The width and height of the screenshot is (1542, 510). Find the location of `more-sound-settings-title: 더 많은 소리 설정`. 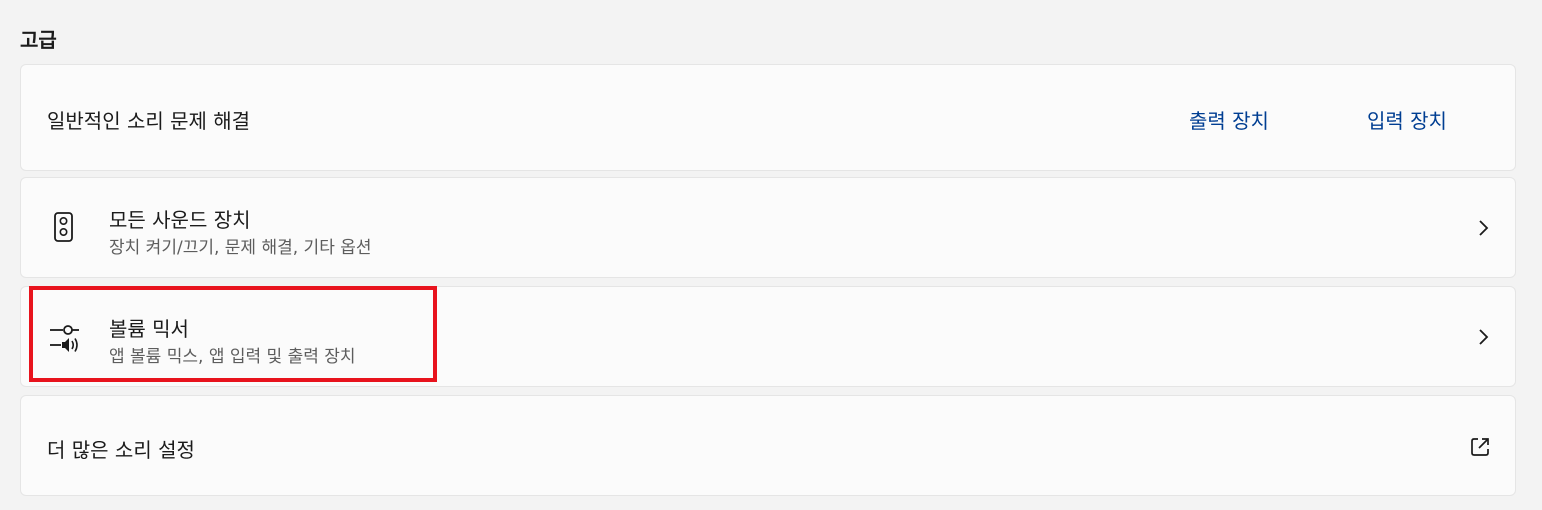

more-sound-settings-title: 더 많은 소리 설정 is located at coordinates (121, 450).